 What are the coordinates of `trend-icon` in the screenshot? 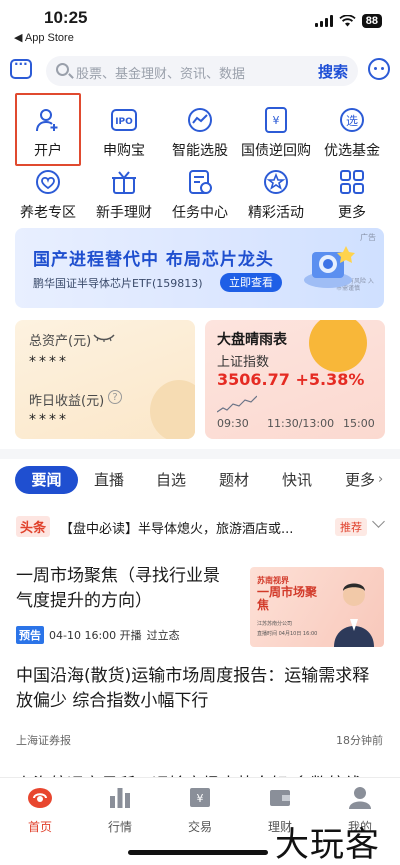 It's located at (200, 120).